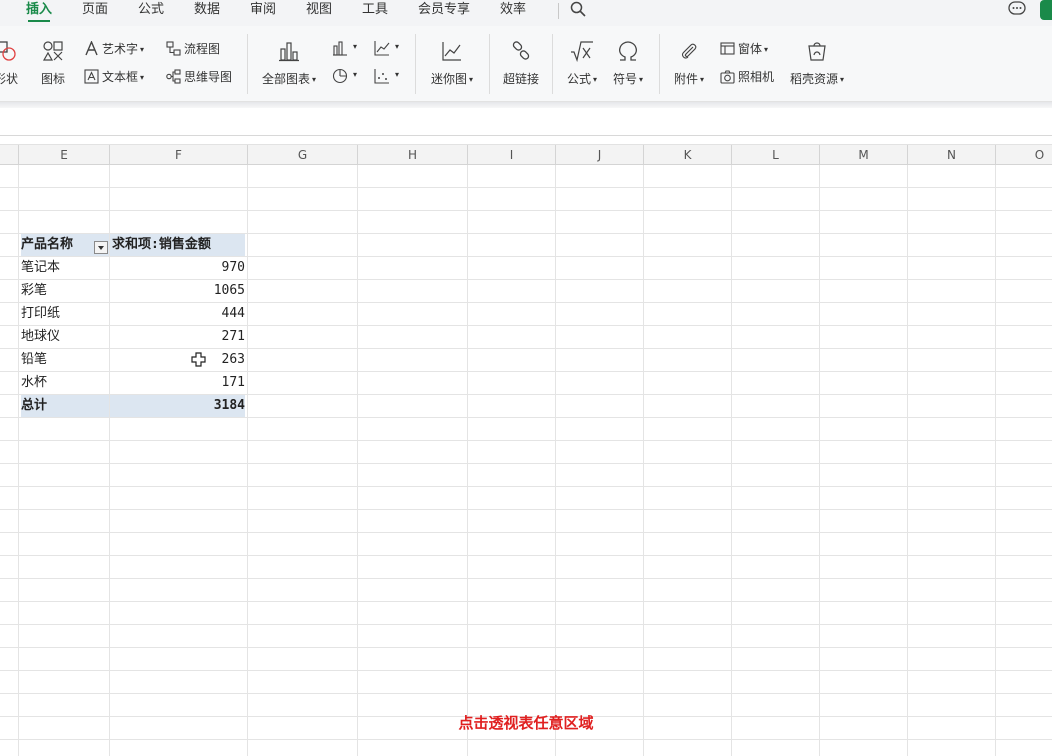  What do you see at coordinates (53, 64) in the screenshot?
I see `icons-button: 图标` at bounding box center [53, 64].